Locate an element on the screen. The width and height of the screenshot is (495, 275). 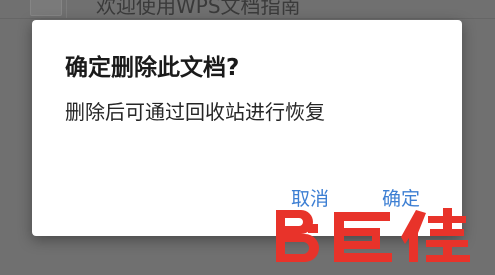
brand-watermark-logo is located at coordinates (372, 236).